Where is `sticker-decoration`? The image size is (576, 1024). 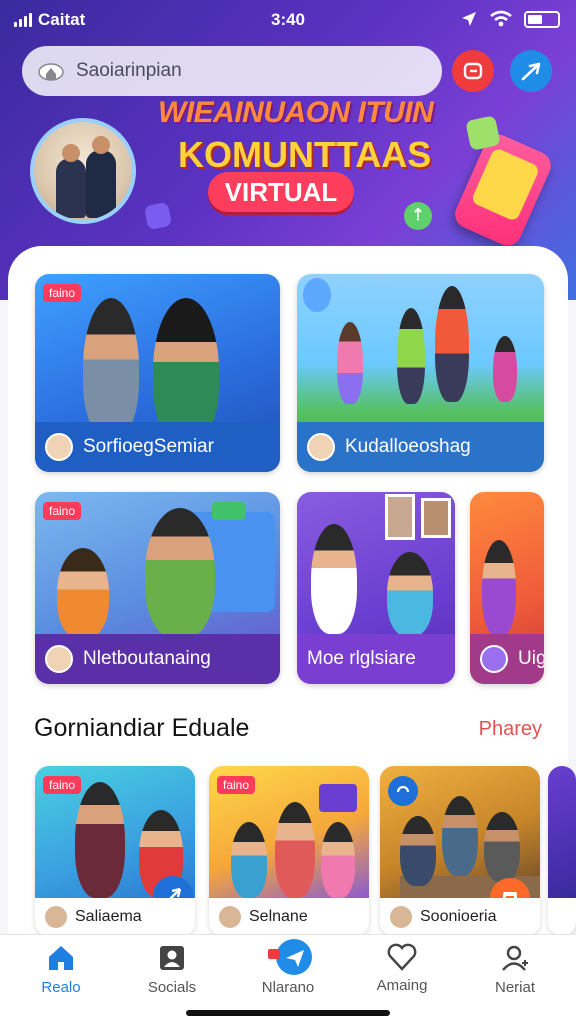 sticker-decoration is located at coordinates (483, 133).